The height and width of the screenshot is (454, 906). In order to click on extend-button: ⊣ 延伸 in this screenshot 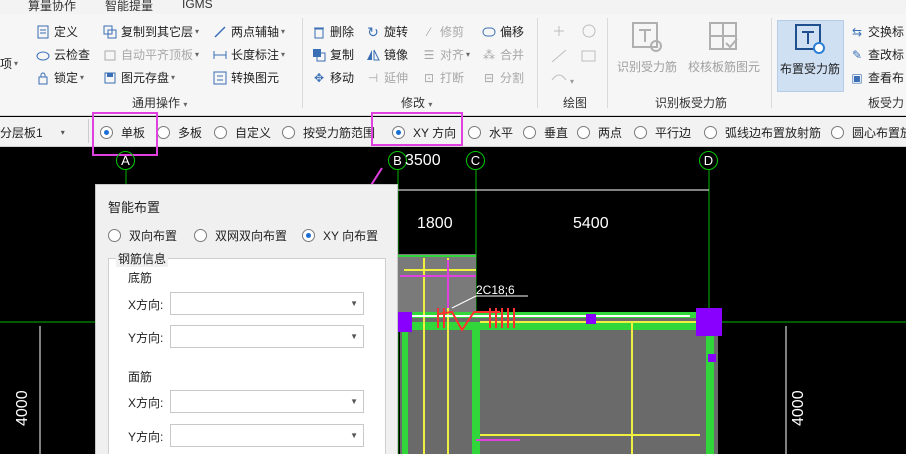, I will do `click(387, 78)`.